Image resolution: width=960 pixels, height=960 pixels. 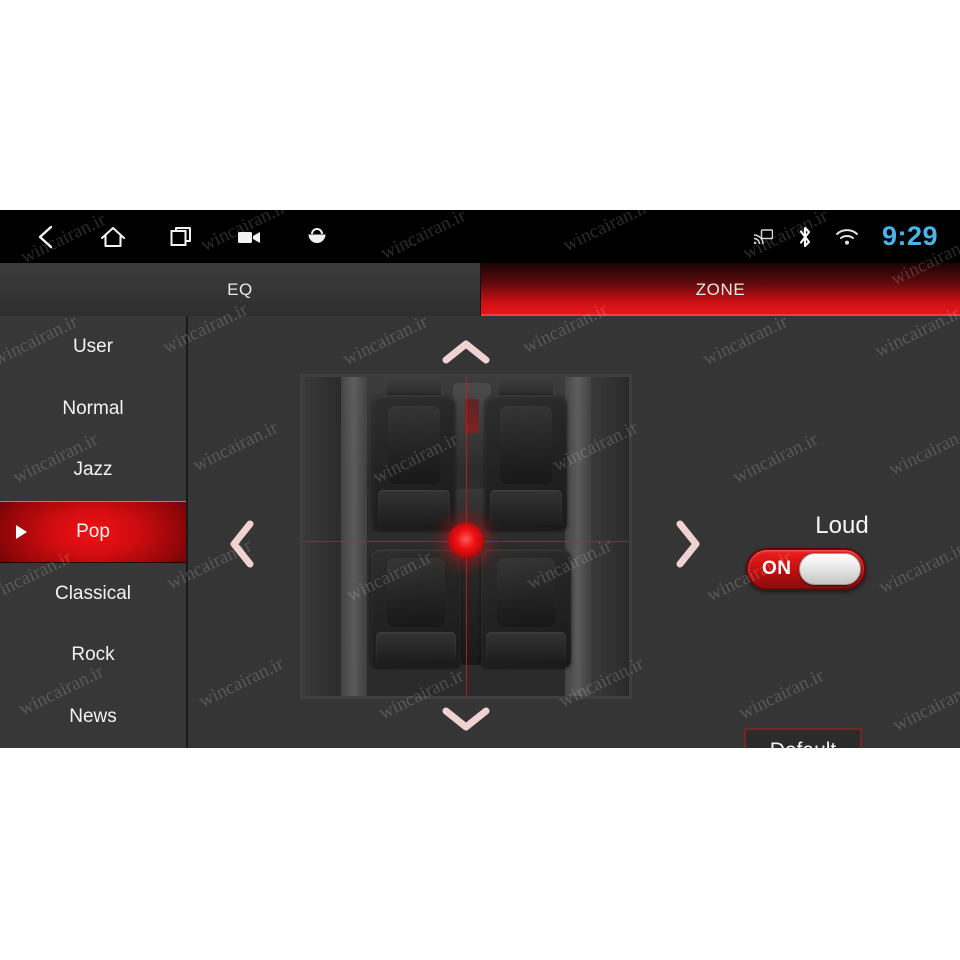 I want to click on preset-label: Rock, so click(x=93, y=655).